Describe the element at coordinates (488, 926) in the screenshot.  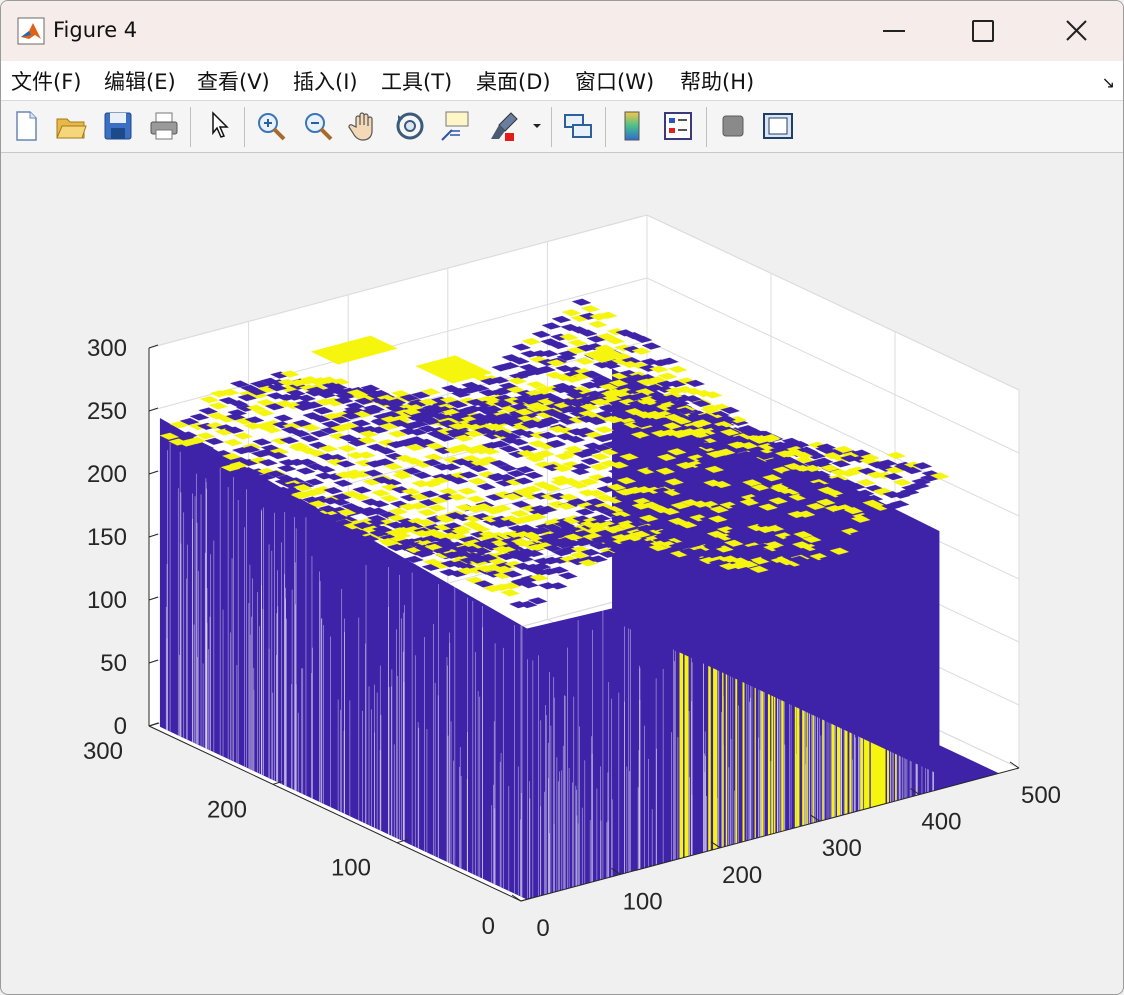
I see `y-tick-label: 0` at that location.